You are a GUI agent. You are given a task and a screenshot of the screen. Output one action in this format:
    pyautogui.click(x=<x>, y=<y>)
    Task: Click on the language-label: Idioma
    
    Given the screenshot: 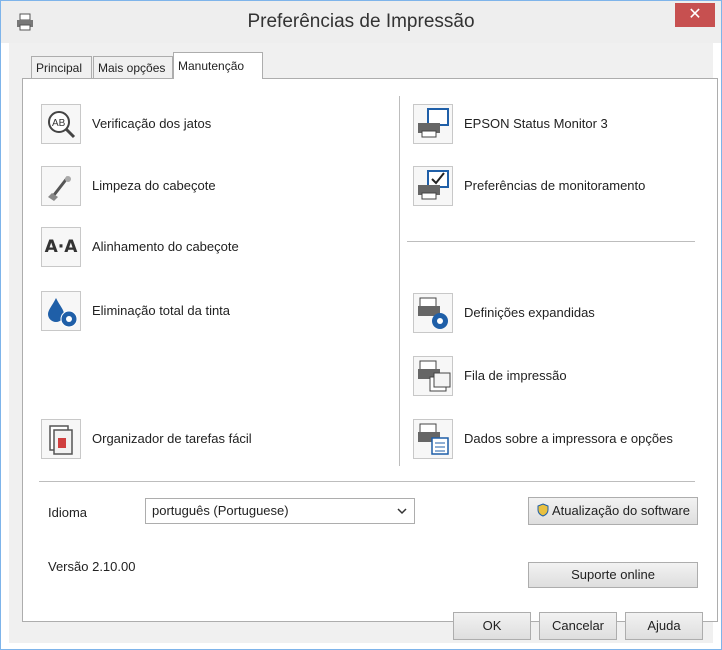 What is the action you would take?
    pyautogui.click(x=68, y=512)
    